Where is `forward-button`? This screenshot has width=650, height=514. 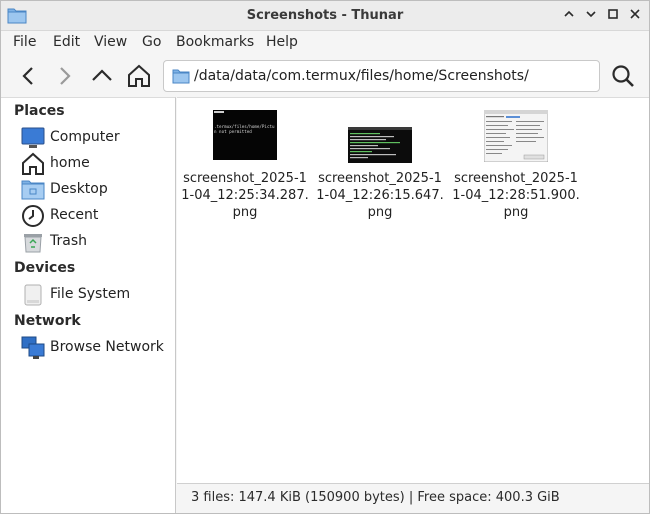
forward-button is located at coordinates (64, 76).